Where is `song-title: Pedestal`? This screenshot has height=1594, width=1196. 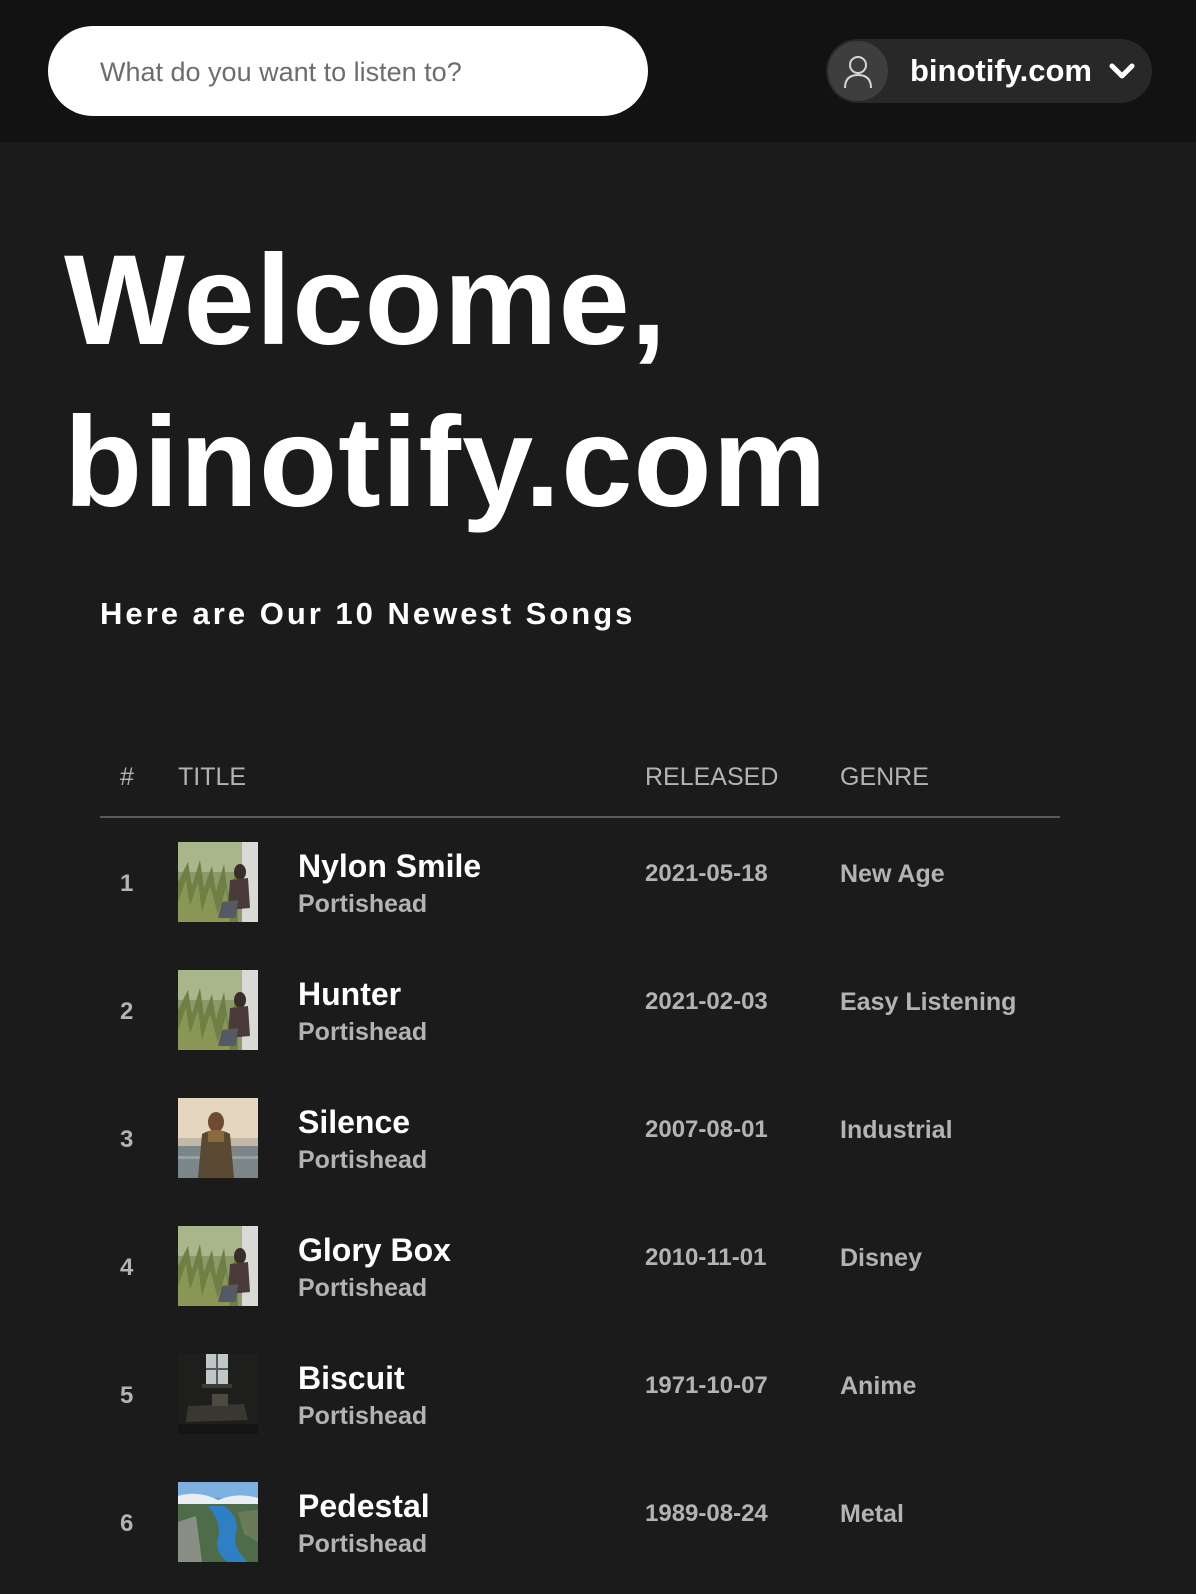
song-title: Pedestal is located at coordinates (364, 1506).